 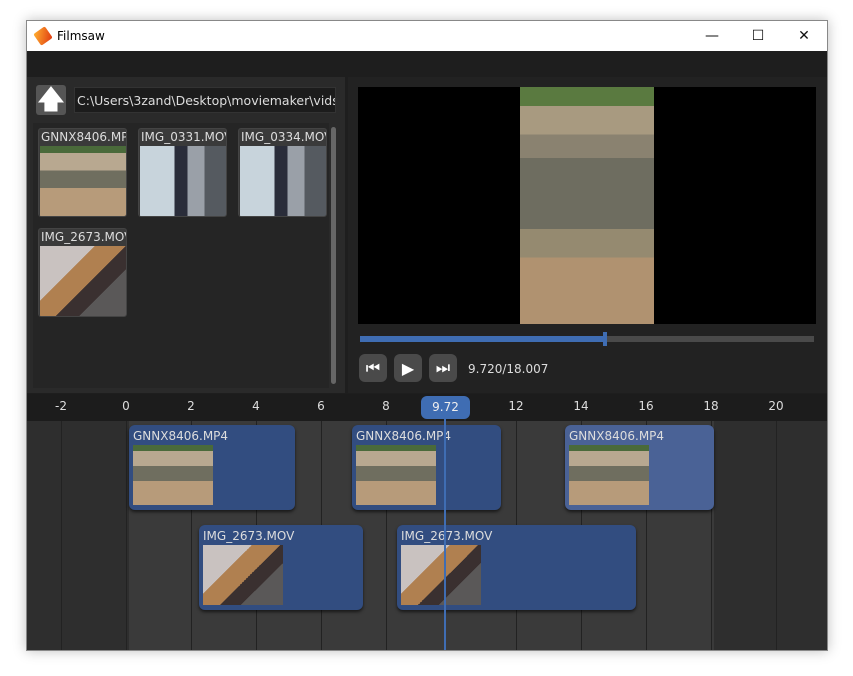 What do you see at coordinates (605, 339) in the screenshot?
I see `seek-bar-handle` at bounding box center [605, 339].